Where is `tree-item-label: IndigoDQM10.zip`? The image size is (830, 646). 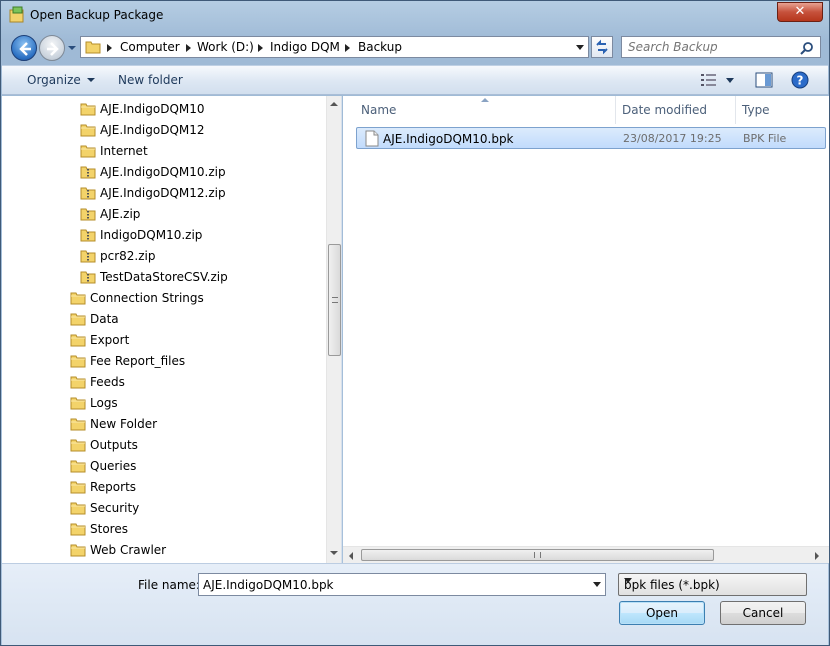 tree-item-label: IndigoDQM10.zip is located at coordinates (151, 235).